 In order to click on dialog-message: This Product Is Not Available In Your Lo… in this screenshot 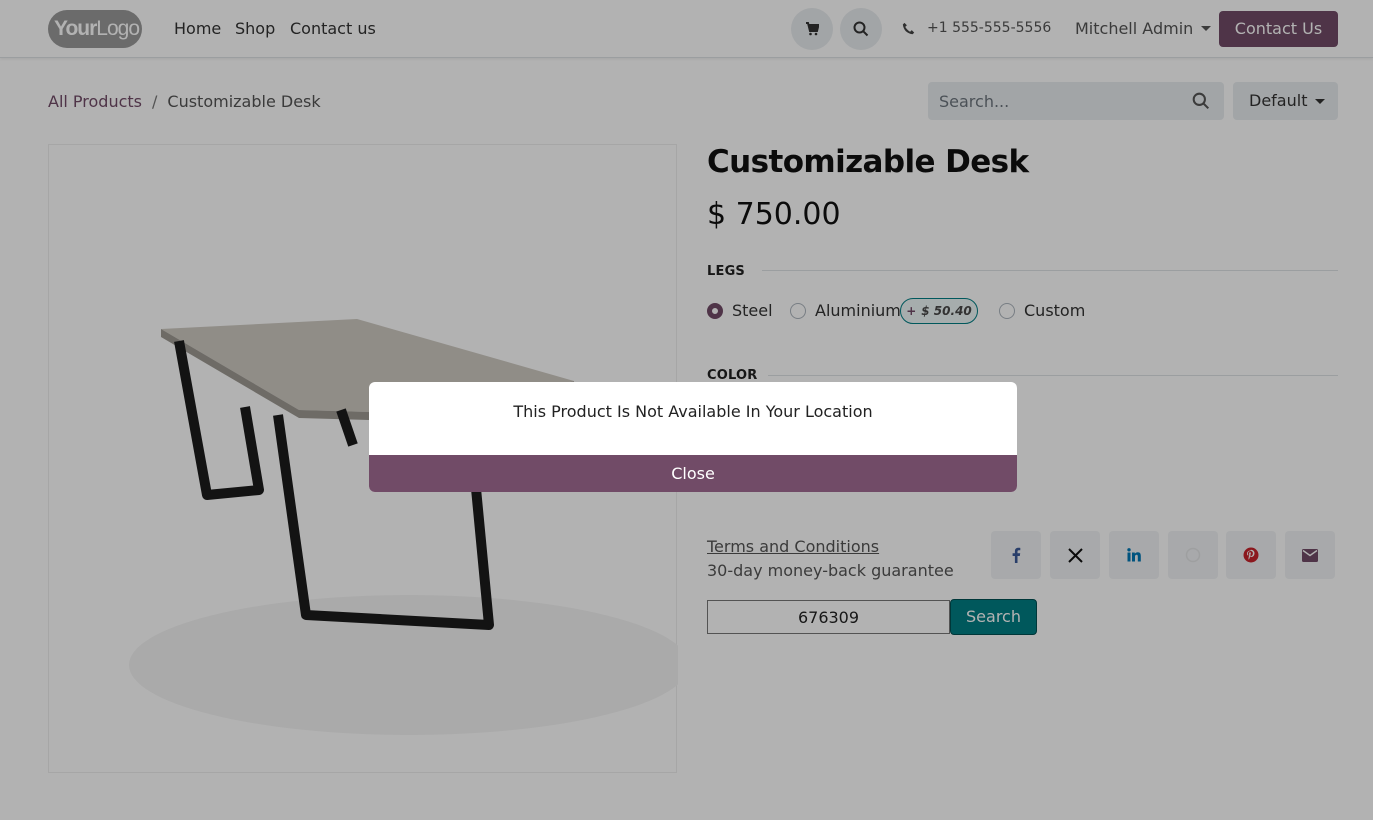, I will do `click(693, 411)`.